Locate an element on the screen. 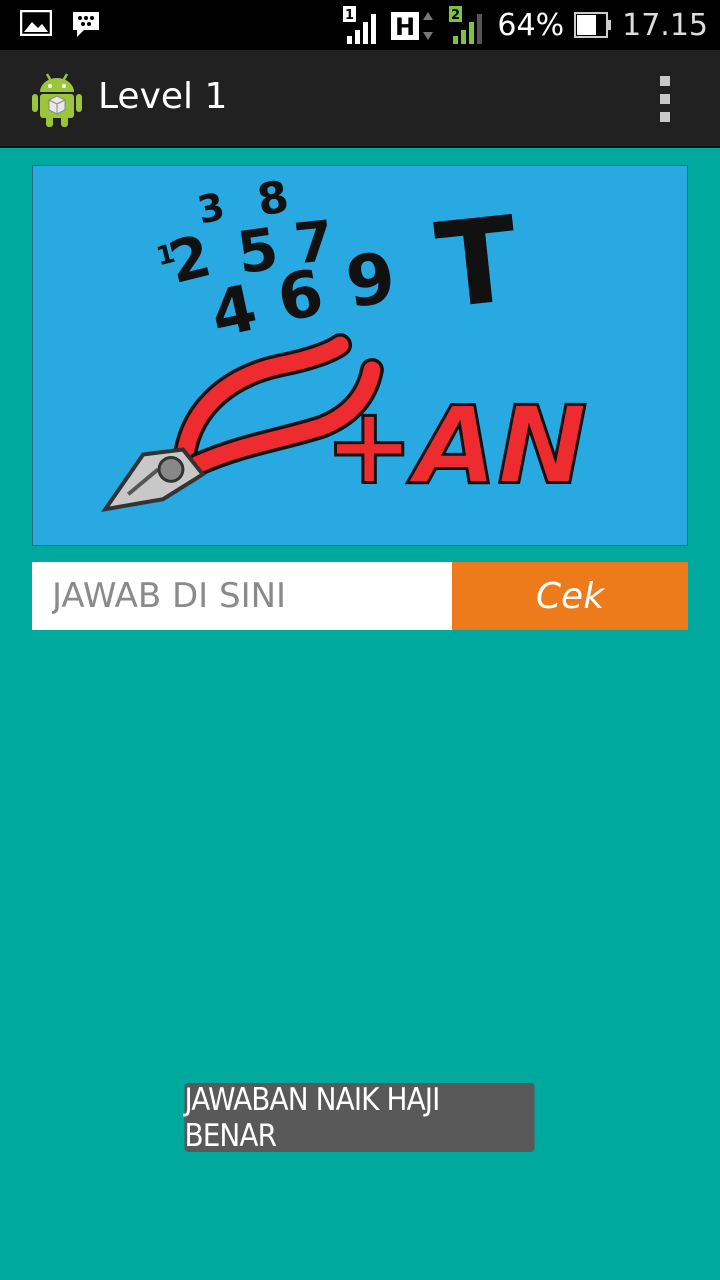 This screenshot has width=720, height=1280. action-bar: Level 1 is located at coordinates (360, 99).